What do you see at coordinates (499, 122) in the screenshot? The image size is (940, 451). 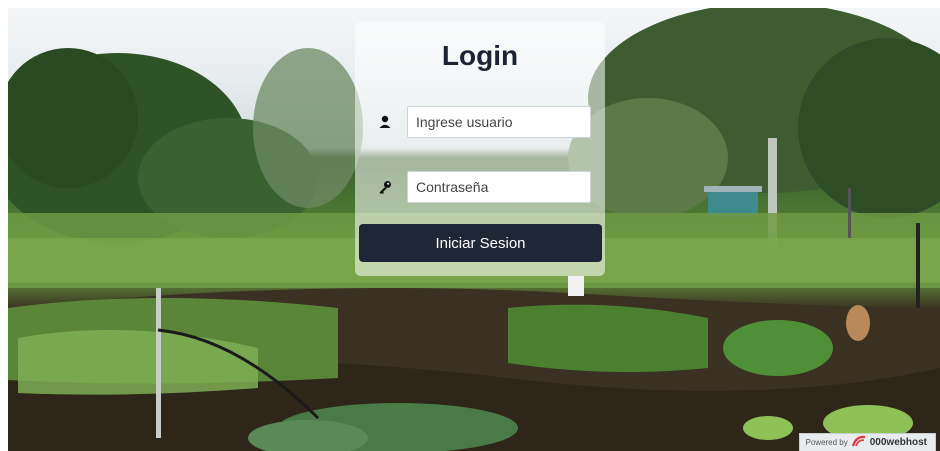 I see `username-input` at bounding box center [499, 122].